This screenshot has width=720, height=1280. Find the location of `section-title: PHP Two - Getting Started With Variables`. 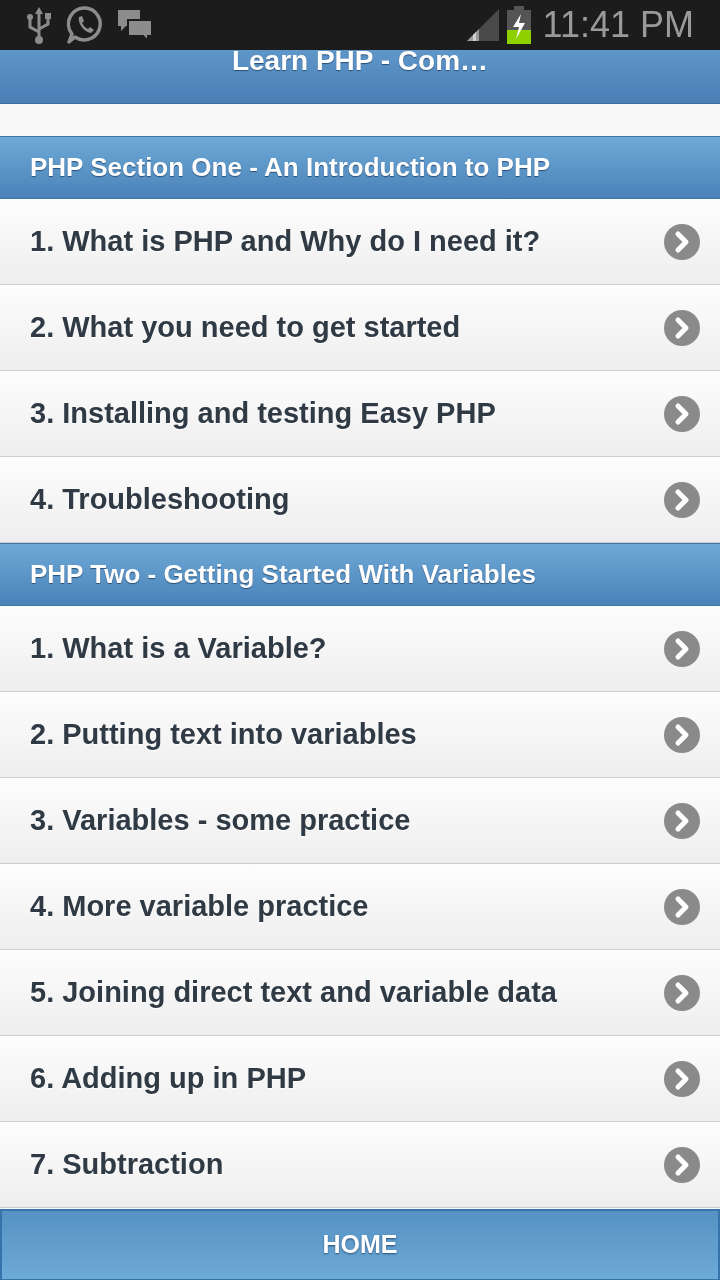

section-title: PHP Two - Getting Started With Variables is located at coordinates (283, 574).